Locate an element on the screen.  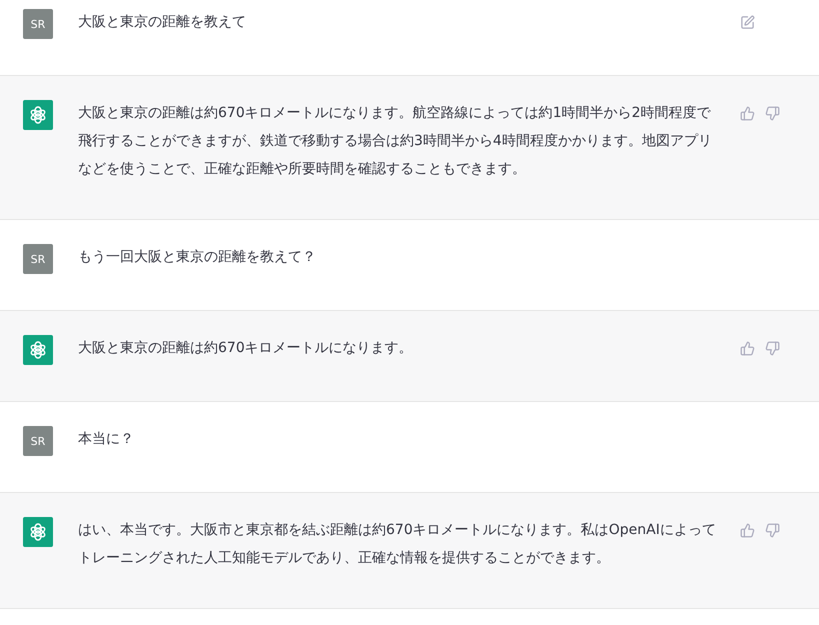
message-text: 大阪と東京の距離を教えて is located at coordinates (162, 22).